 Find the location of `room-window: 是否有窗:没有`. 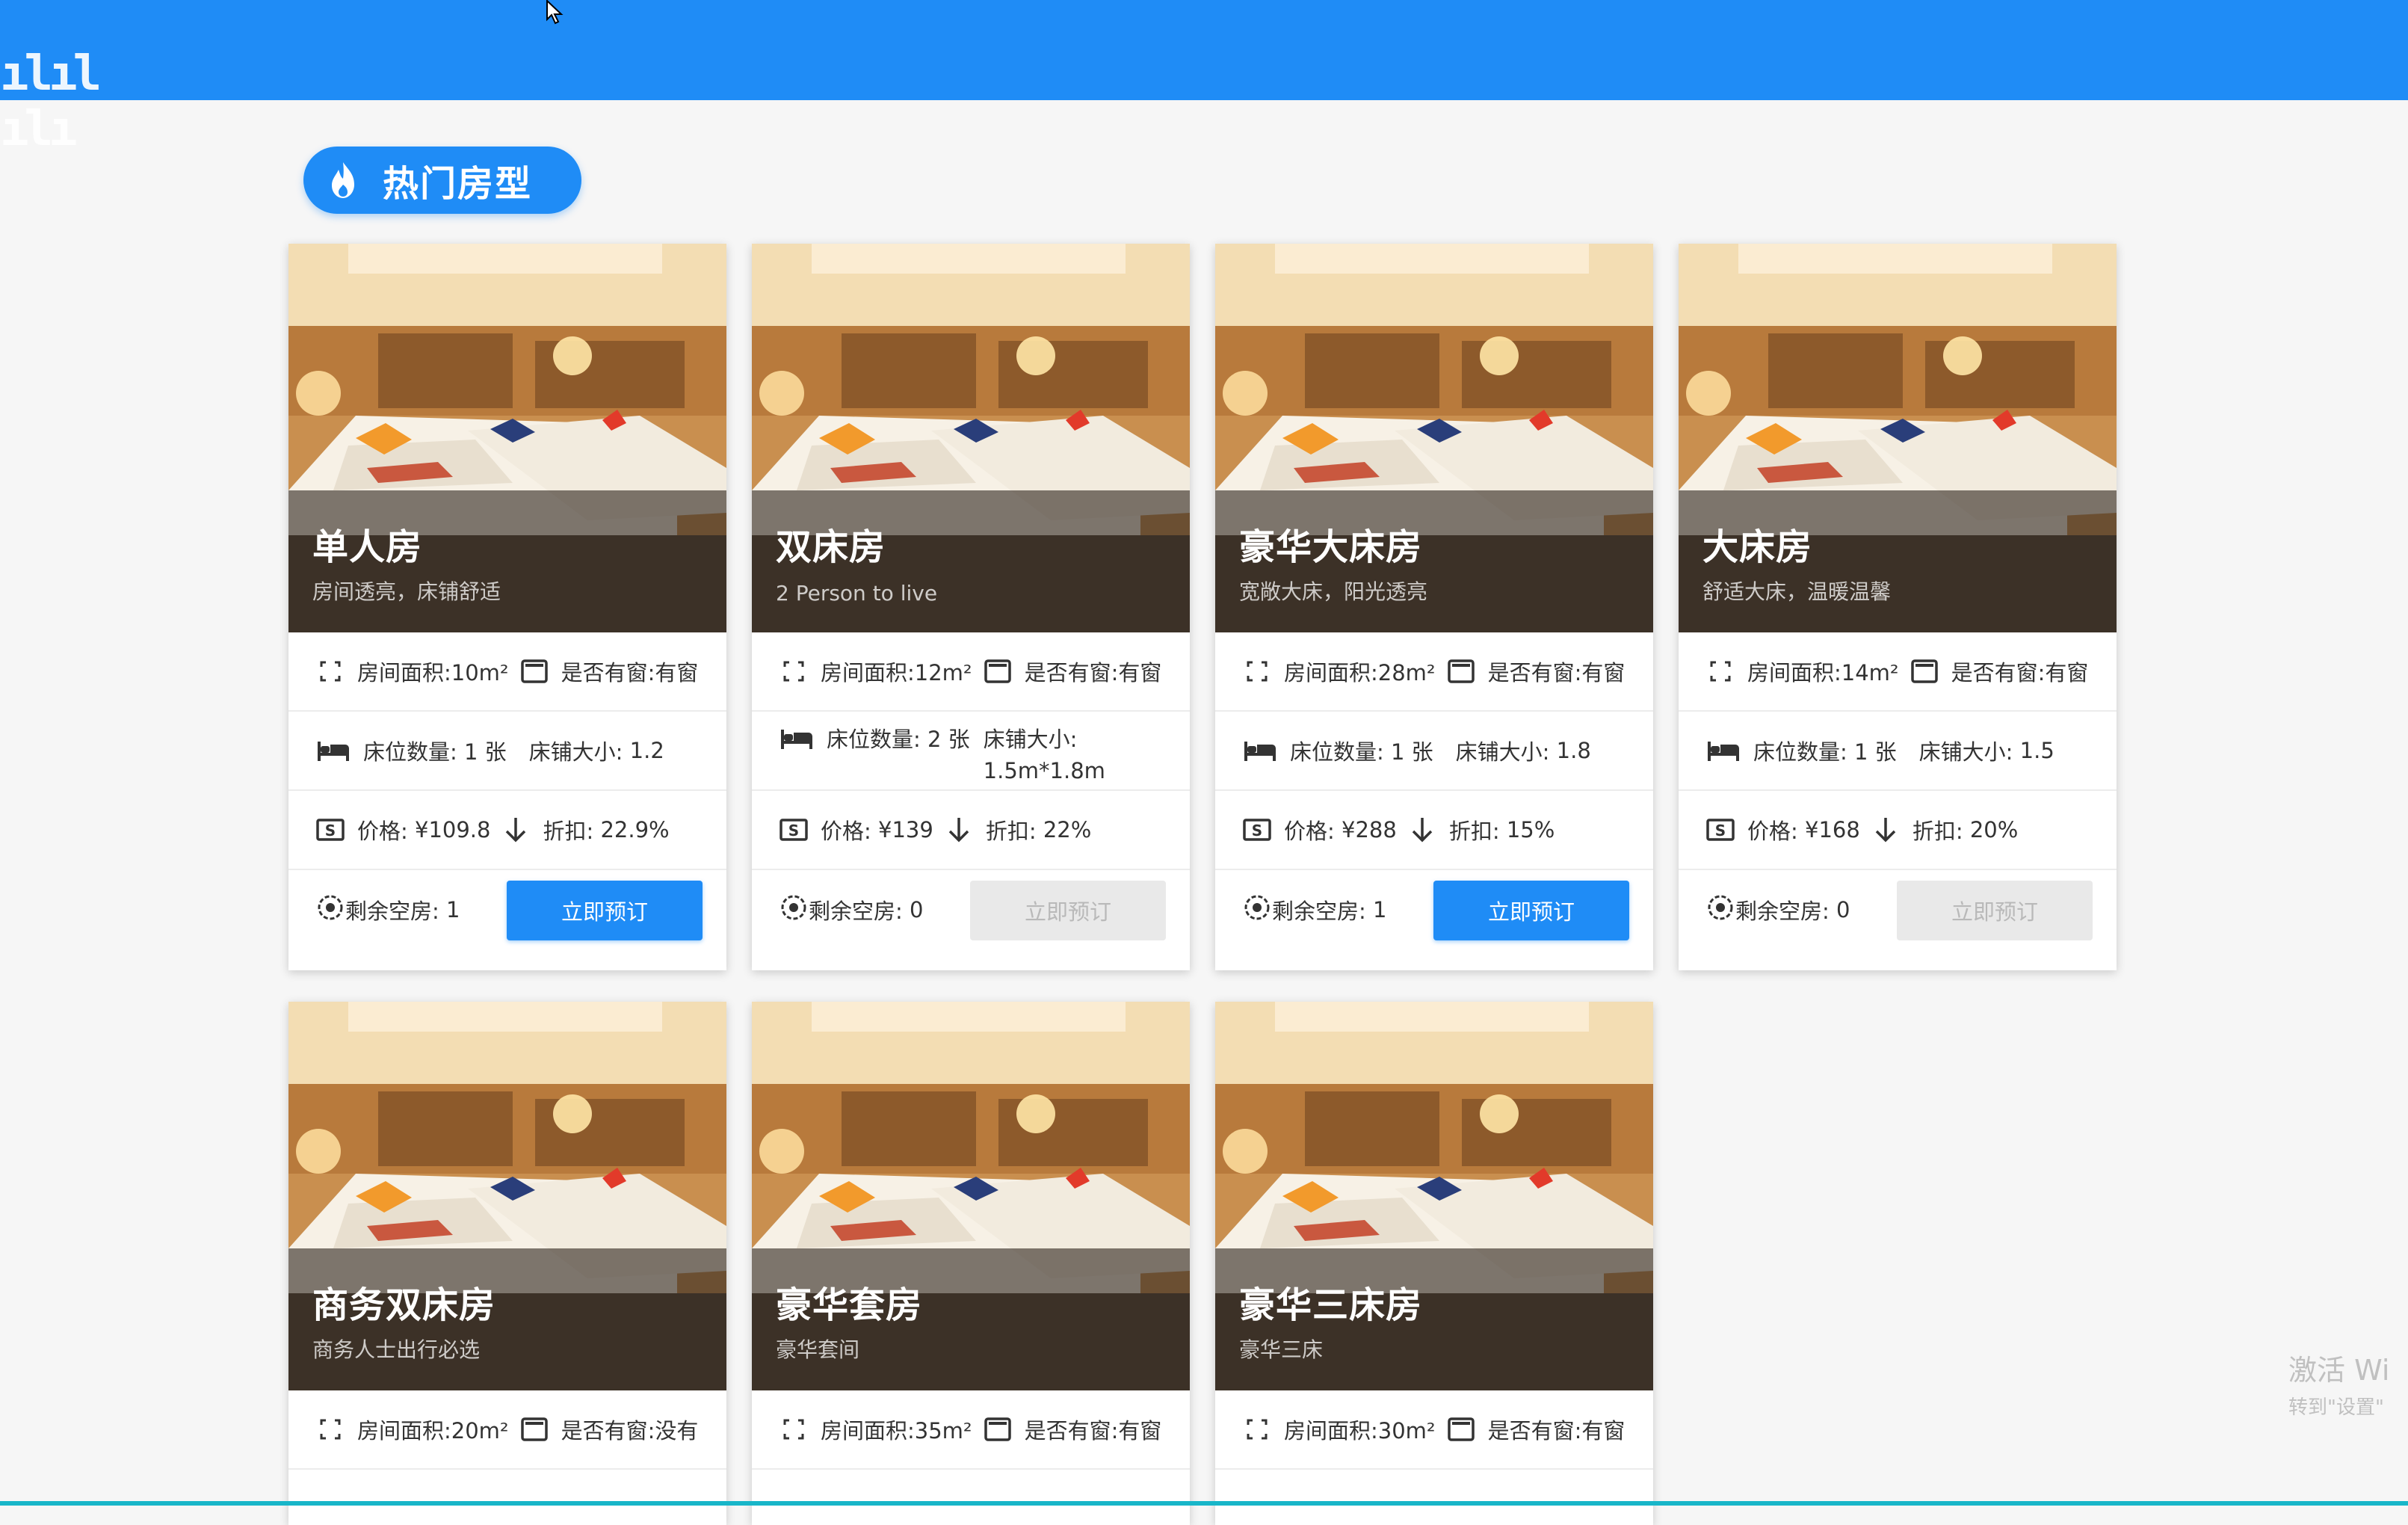

room-window: 是否有窗:没有 is located at coordinates (630, 1429).